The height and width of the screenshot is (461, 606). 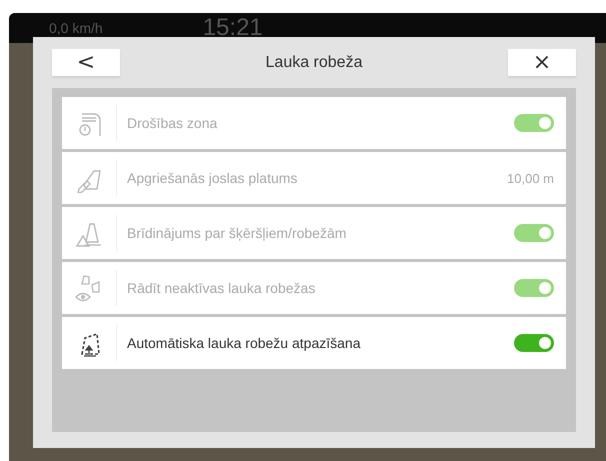 I want to click on setting-row: Automātiska lauka robežu atpazīšana, so click(x=314, y=343).